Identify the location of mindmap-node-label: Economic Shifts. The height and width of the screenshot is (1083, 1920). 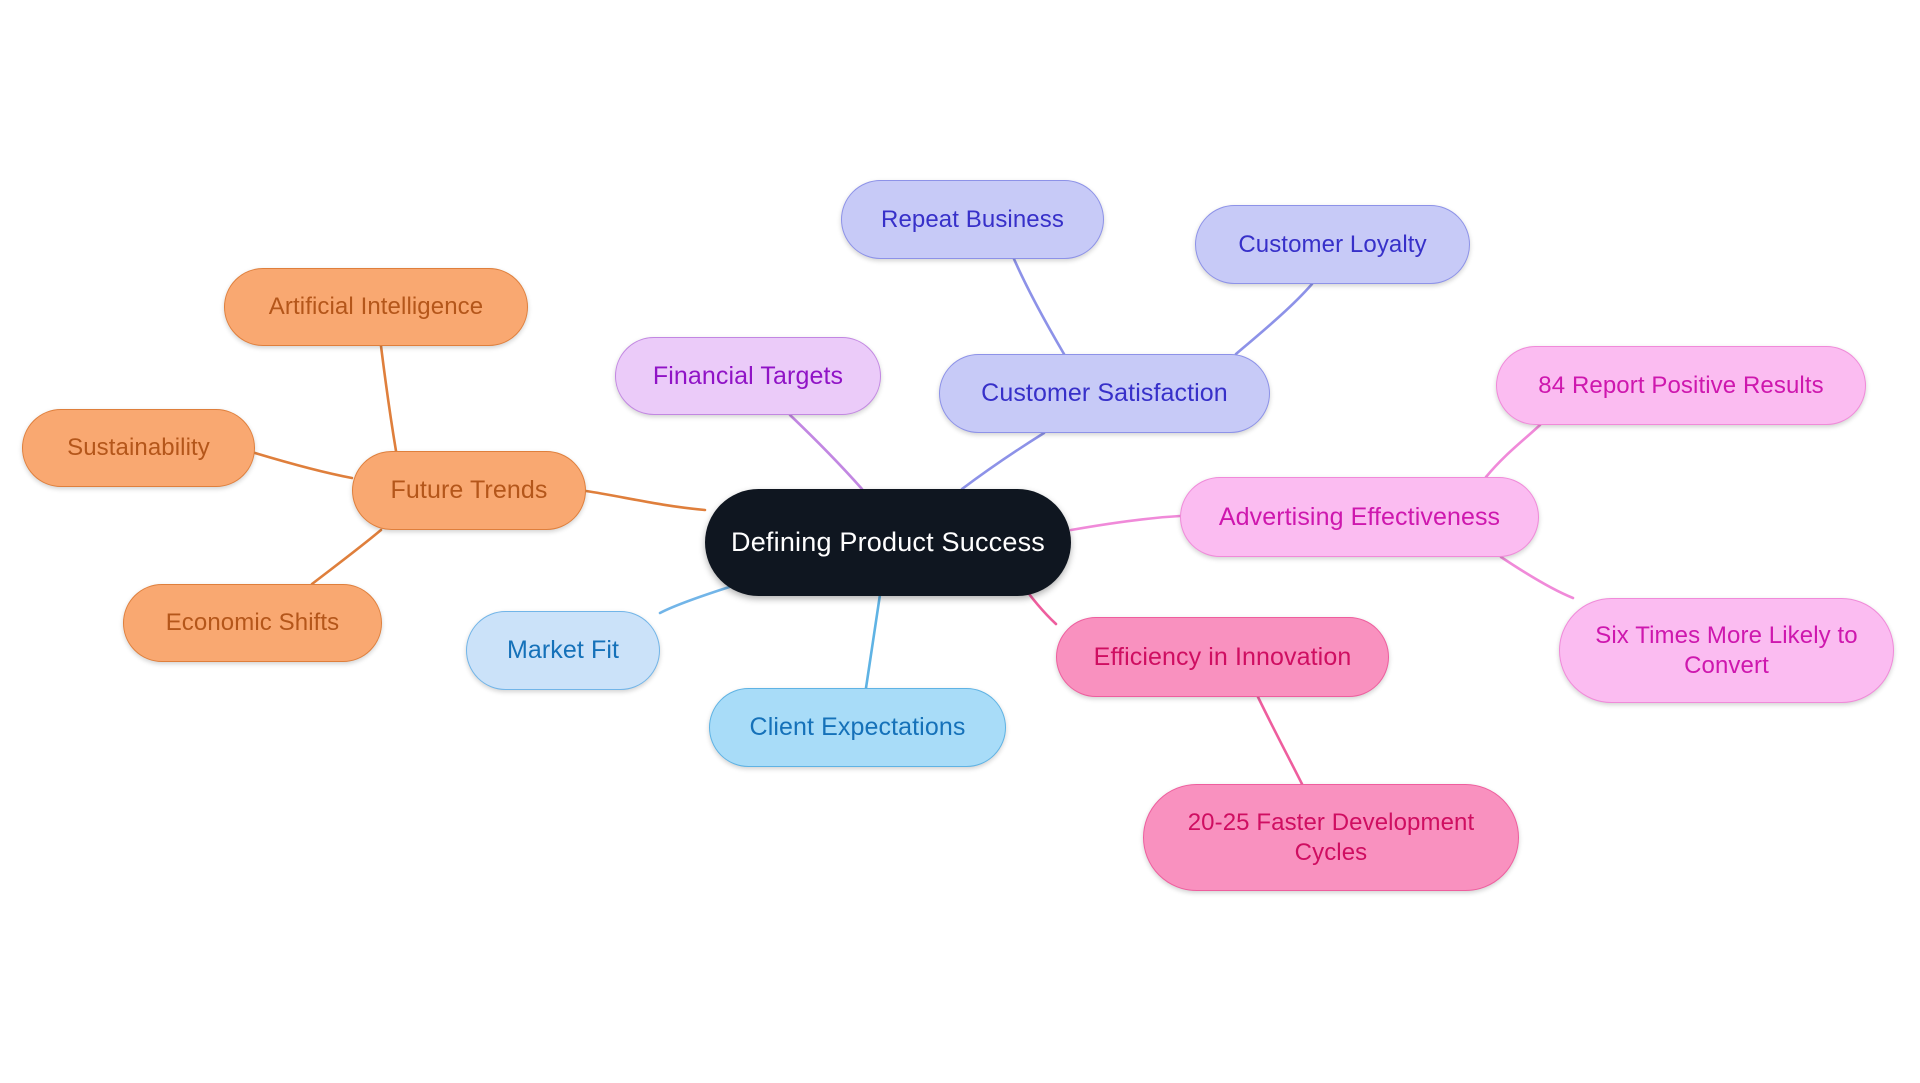
(252, 623).